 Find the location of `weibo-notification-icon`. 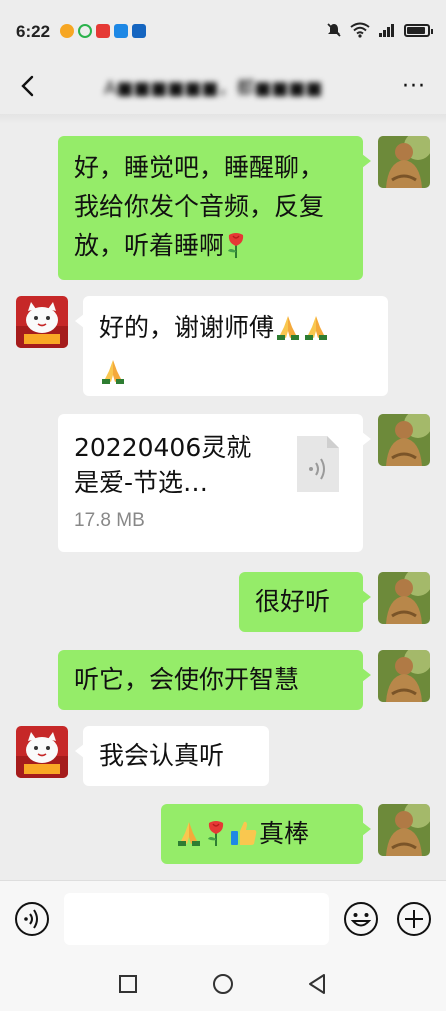

weibo-notification-icon is located at coordinates (67, 31).